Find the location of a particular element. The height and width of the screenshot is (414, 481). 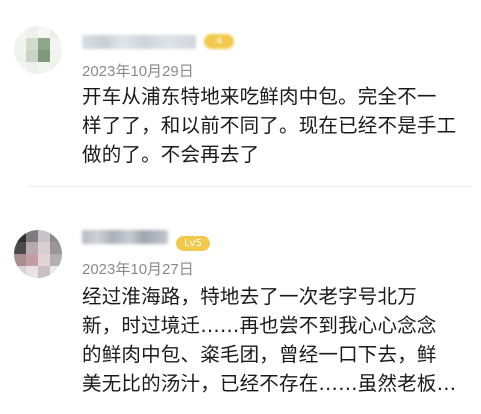

level-badge: 4 is located at coordinates (219, 41).